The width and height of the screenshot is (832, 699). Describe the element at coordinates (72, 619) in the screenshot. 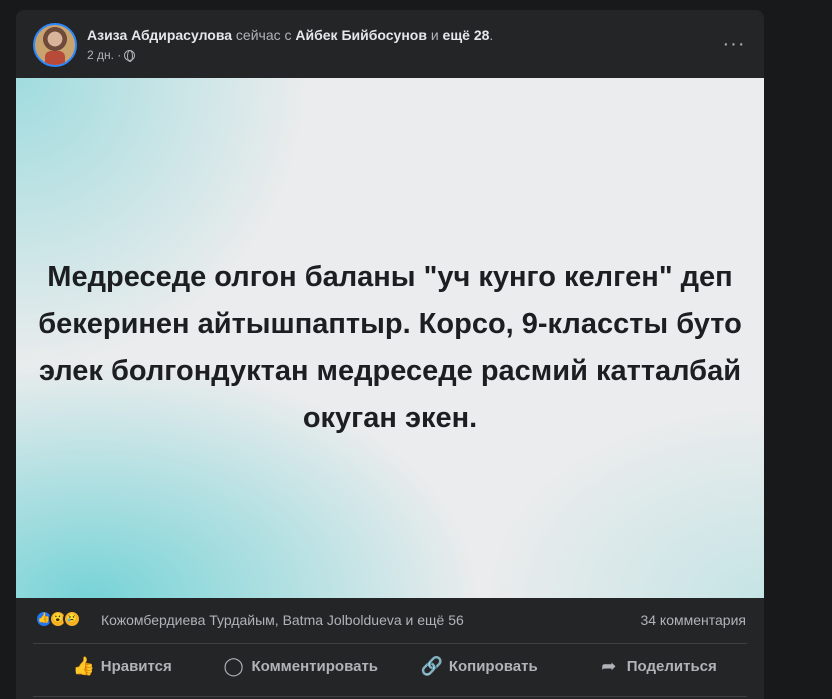

I see `sad-reaction-icon: 😢` at that location.